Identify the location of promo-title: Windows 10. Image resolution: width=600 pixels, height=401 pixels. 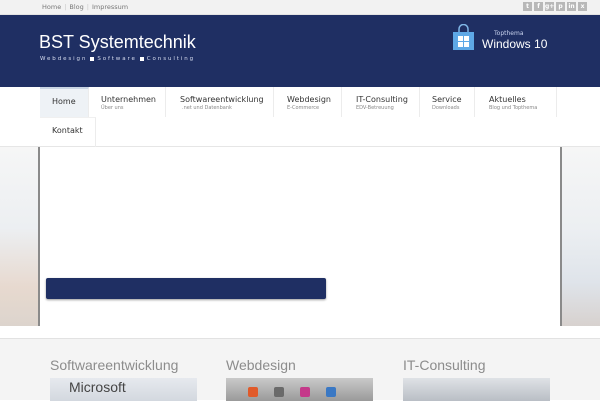
(515, 44).